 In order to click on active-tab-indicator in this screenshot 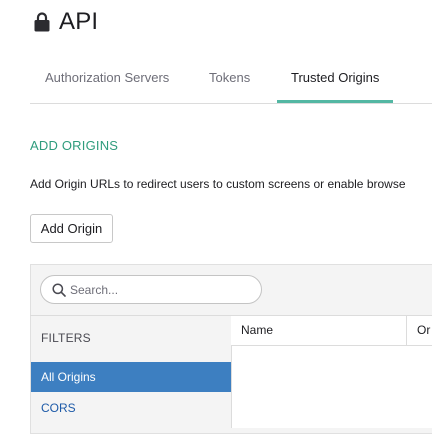, I will do `click(335, 101)`.